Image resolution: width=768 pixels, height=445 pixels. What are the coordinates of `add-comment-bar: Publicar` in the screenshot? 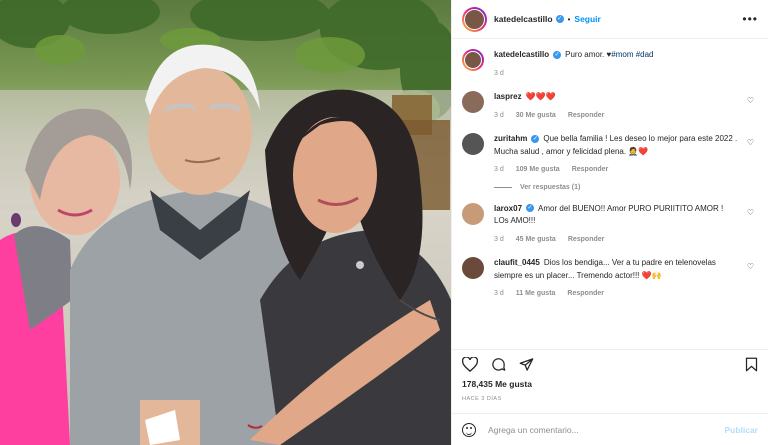 It's located at (610, 429).